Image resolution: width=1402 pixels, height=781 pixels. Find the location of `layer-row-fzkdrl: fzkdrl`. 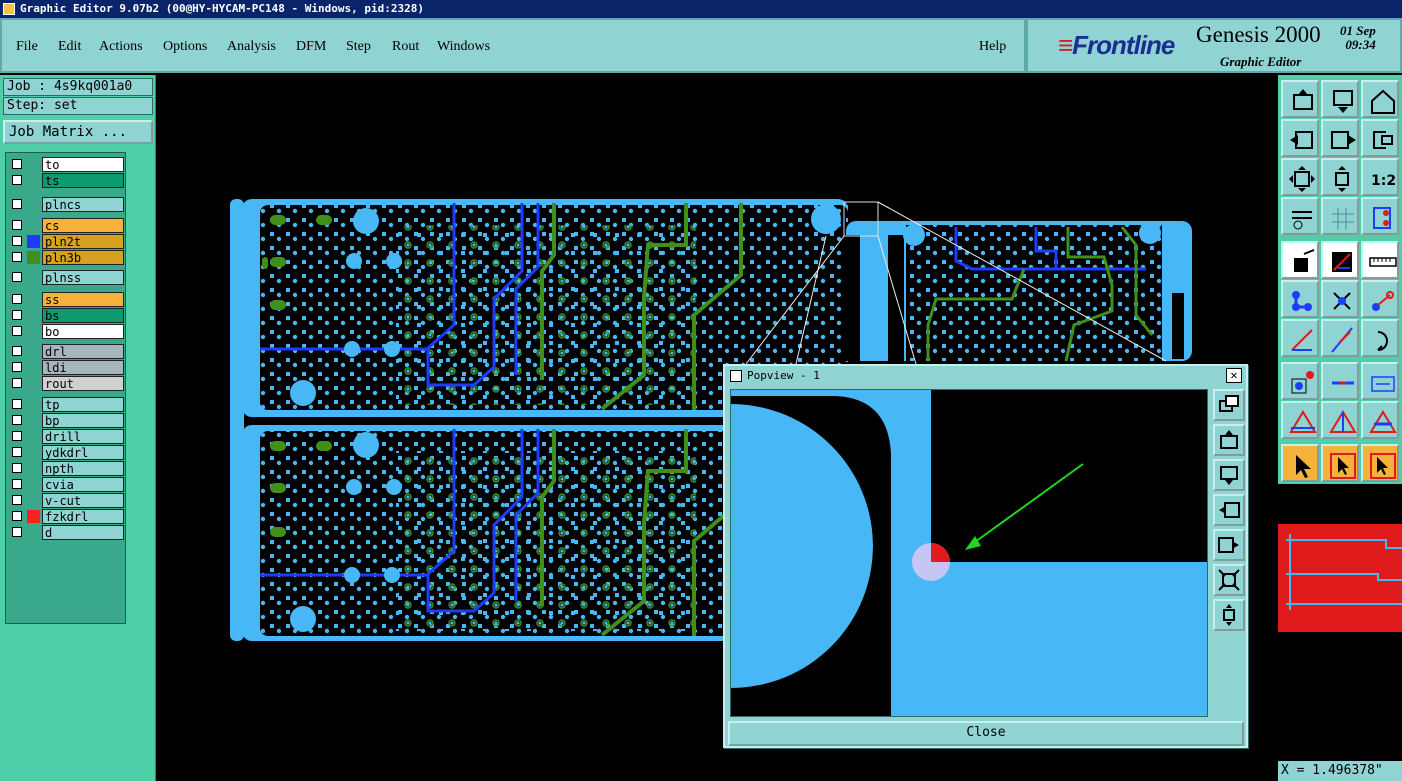

layer-row-fzkdrl: fzkdrl is located at coordinates (66, 516).